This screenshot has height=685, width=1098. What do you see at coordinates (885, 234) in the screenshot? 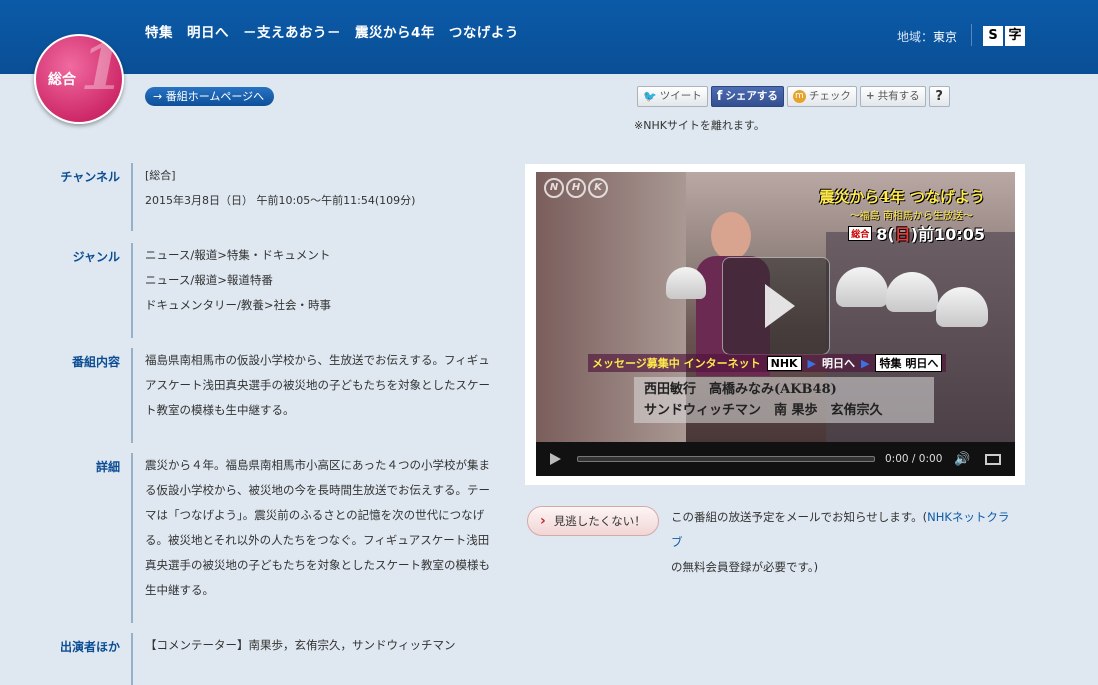
I see `caption-date-number: 8(` at bounding box center [885, 234].